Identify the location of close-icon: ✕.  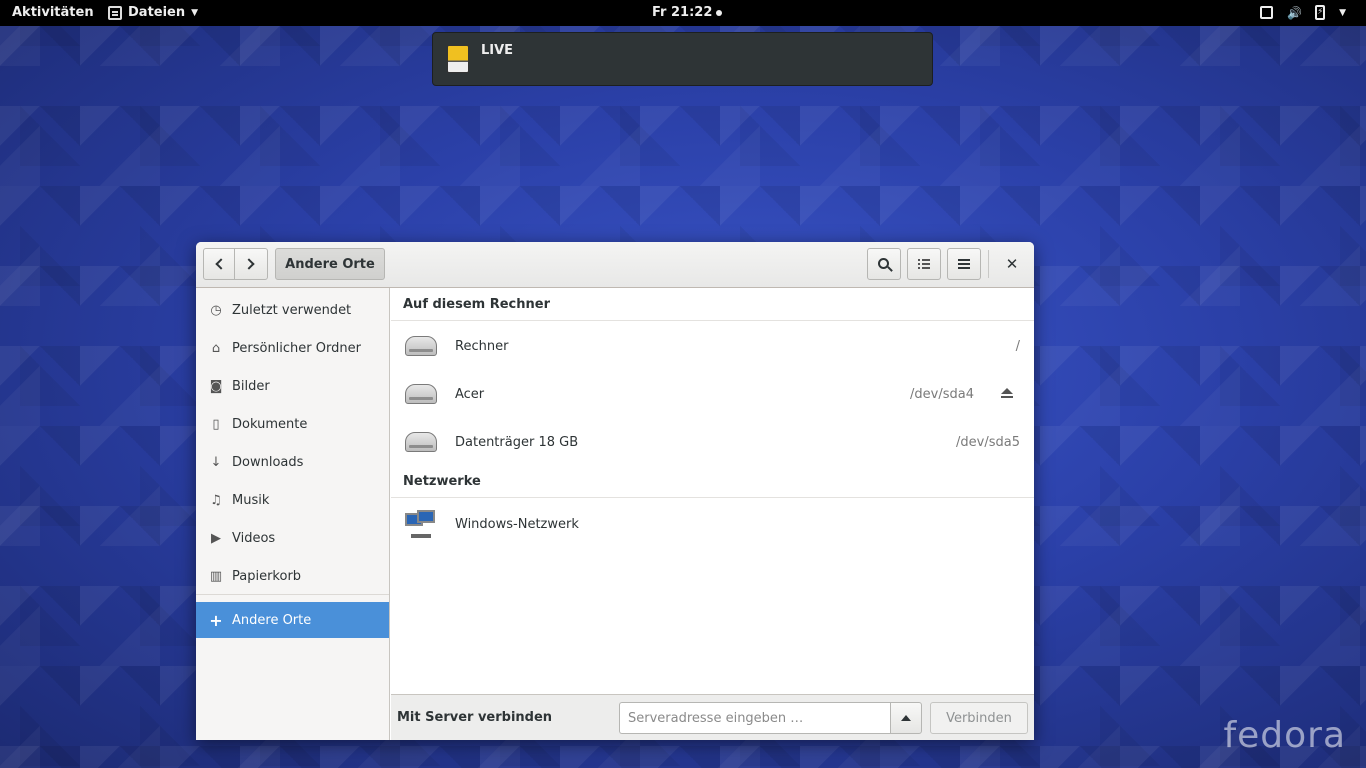
(1012, 264).